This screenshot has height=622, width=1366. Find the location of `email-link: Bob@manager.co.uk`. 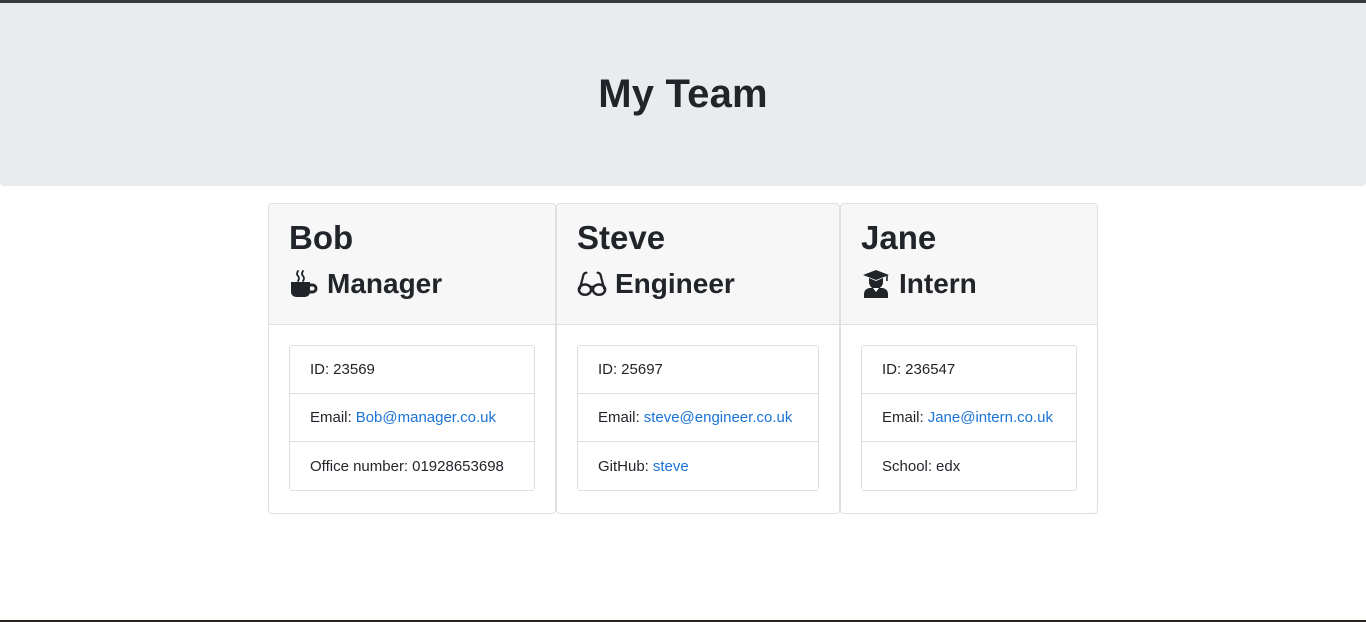

email-link: Bob@manager.co.uk is located at coordinates (426, 417).